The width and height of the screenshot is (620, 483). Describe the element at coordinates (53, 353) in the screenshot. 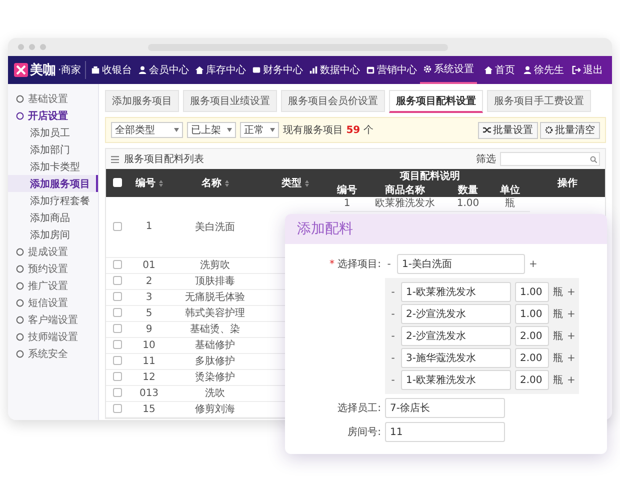

I see `sidebar-item: 系统安全` at that location.